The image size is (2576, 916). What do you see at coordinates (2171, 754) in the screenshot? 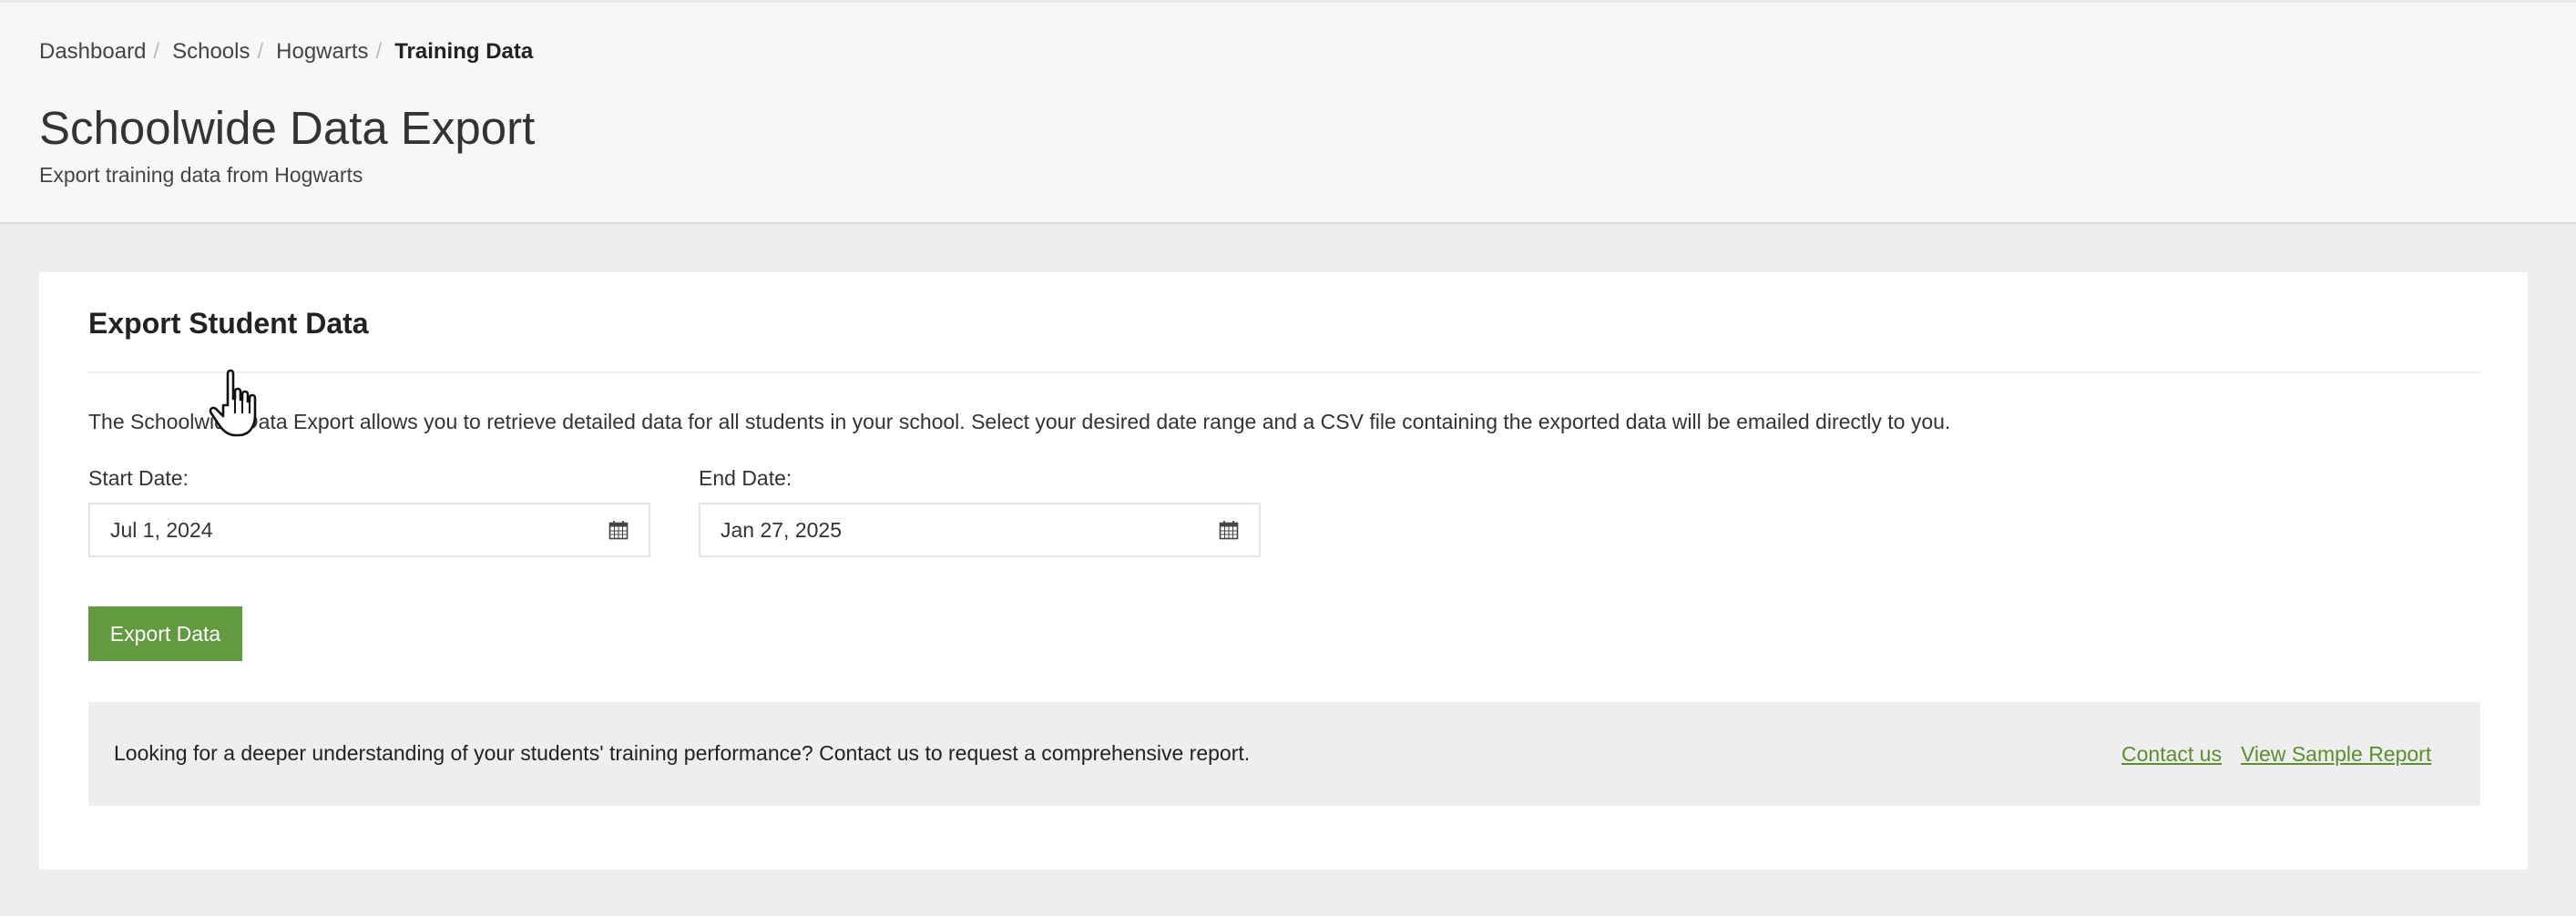
I see `contact-us-link: Contact us` at bounding box center [2171, 754].